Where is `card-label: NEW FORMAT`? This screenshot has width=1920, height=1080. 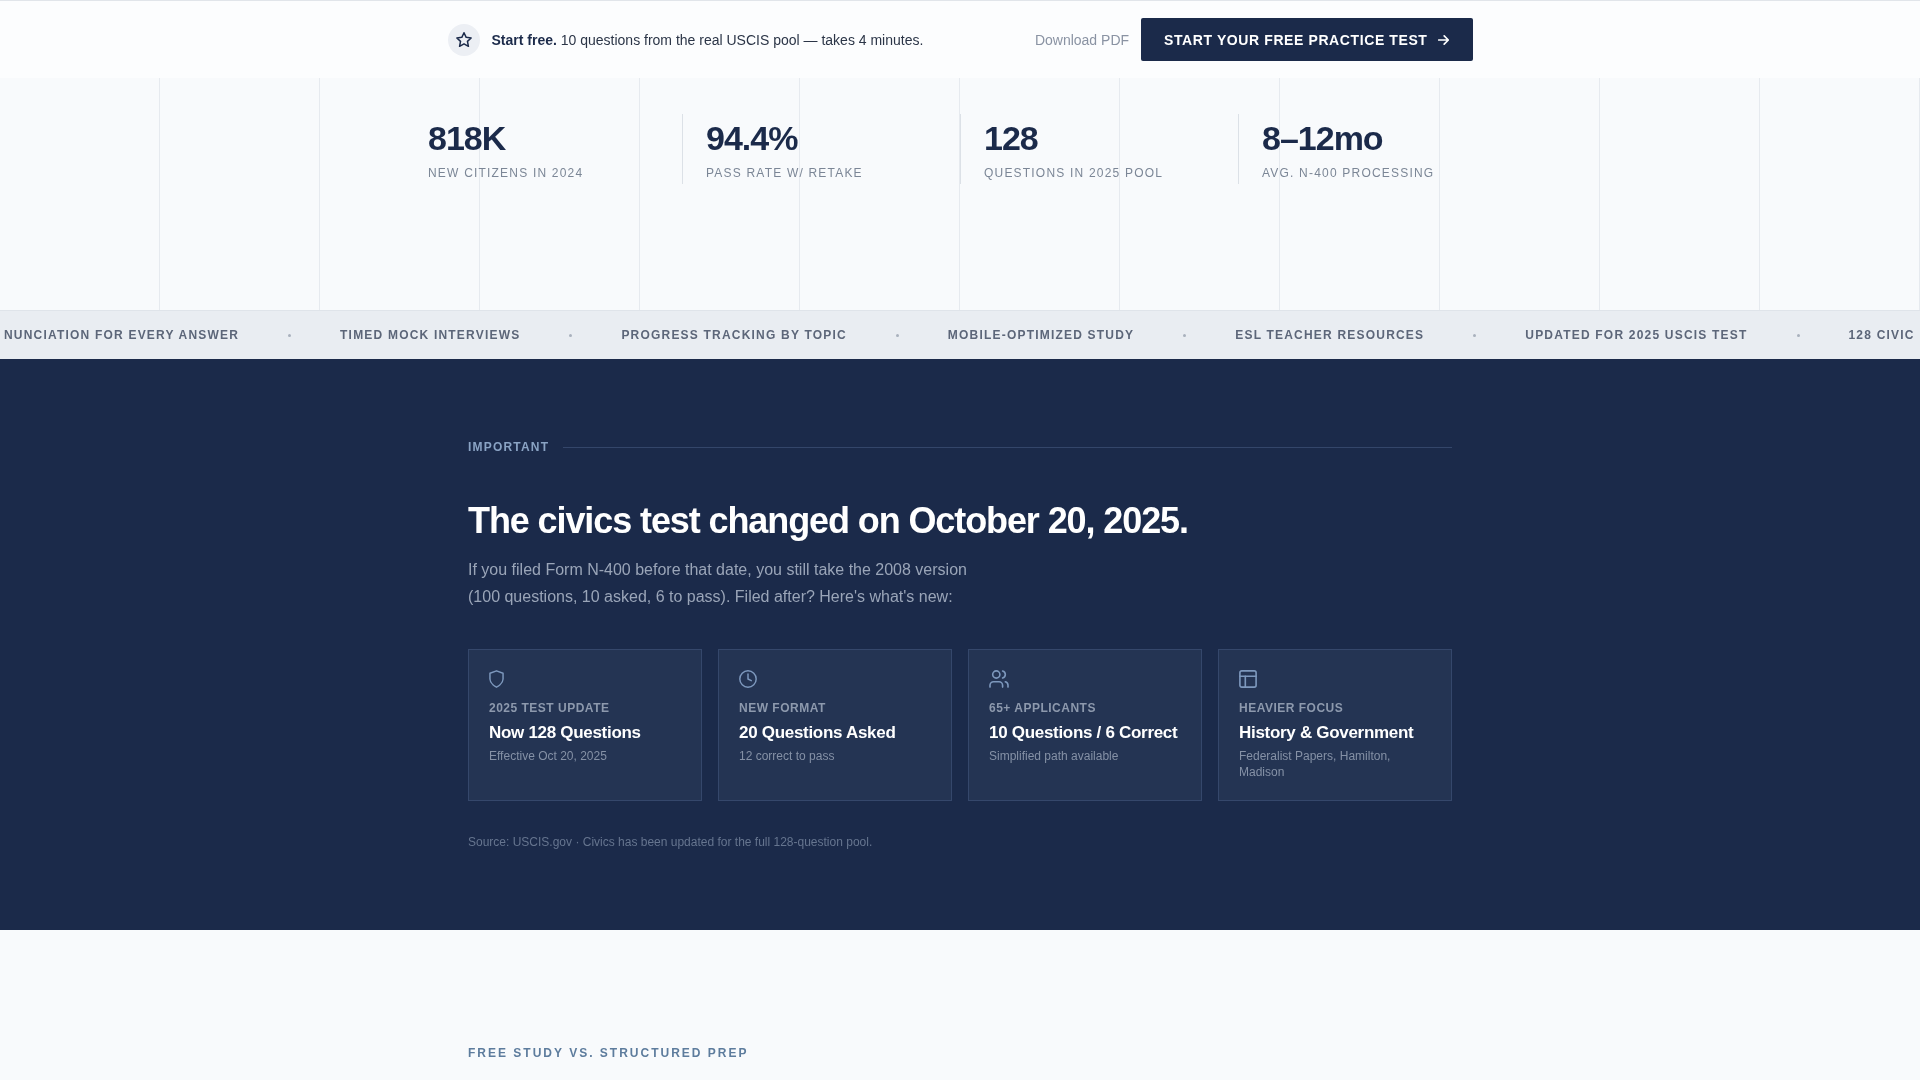 card-label: NEW FORMAT is located at coordinates (783, 708).